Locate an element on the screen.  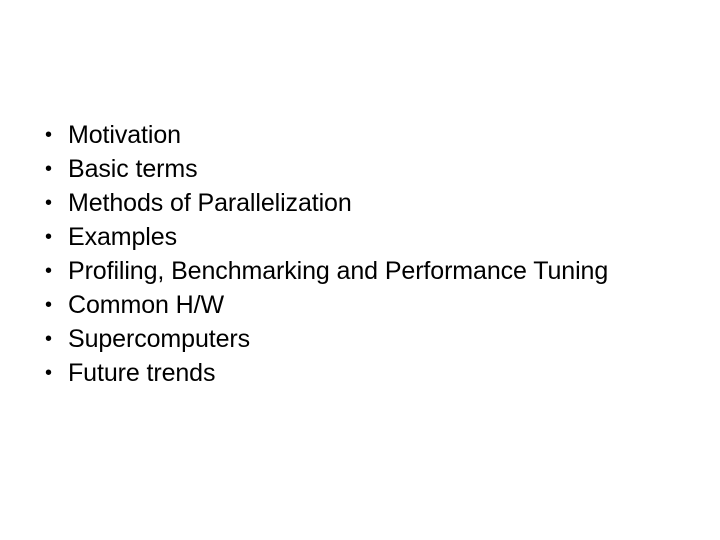
list-item: • Examples is located at coordinates (366, 237).